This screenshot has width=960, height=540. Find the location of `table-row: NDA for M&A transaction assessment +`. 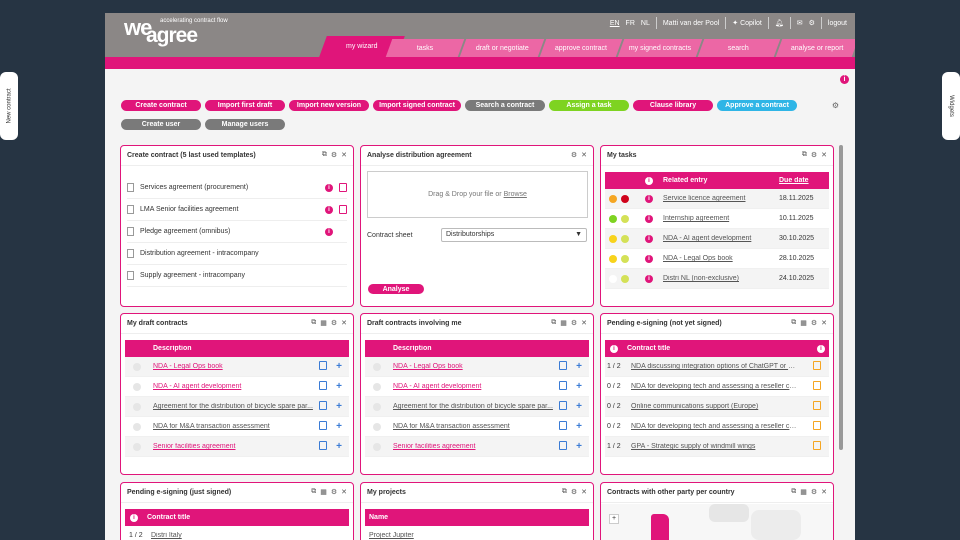

table-row: NDA for M&A transaction assessment + is located at coordinates (477, 427).